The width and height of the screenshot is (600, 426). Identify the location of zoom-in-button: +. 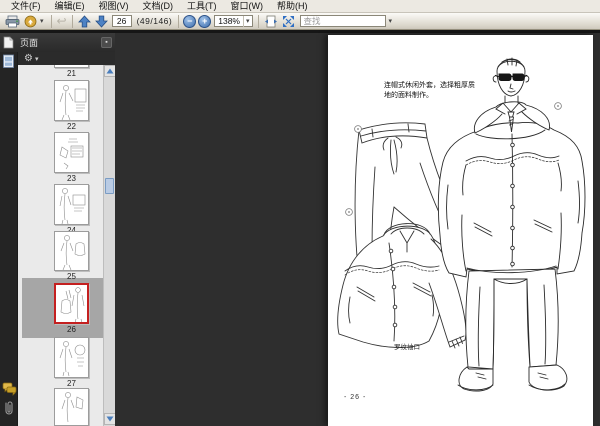
(205, 21).